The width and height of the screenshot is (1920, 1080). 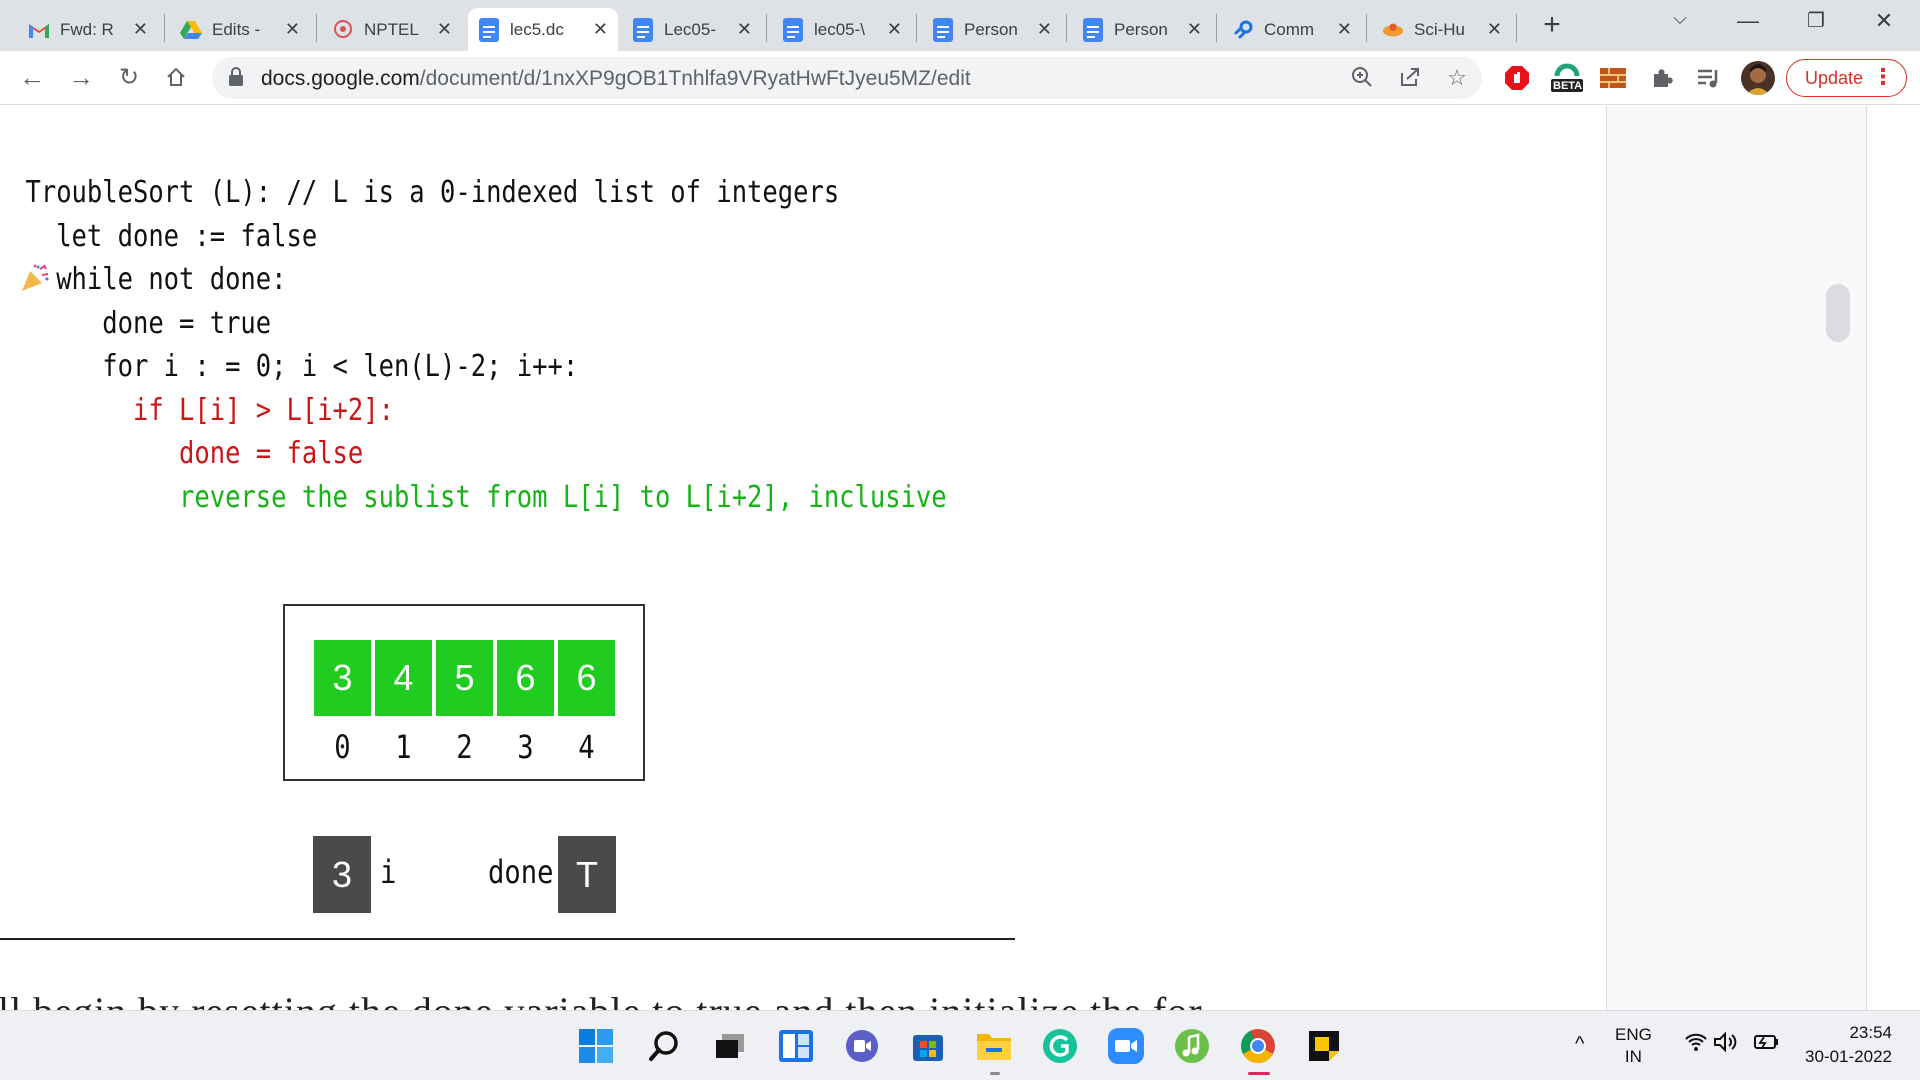 I want to click on array-cell: 4, so click(x=403, y=678).